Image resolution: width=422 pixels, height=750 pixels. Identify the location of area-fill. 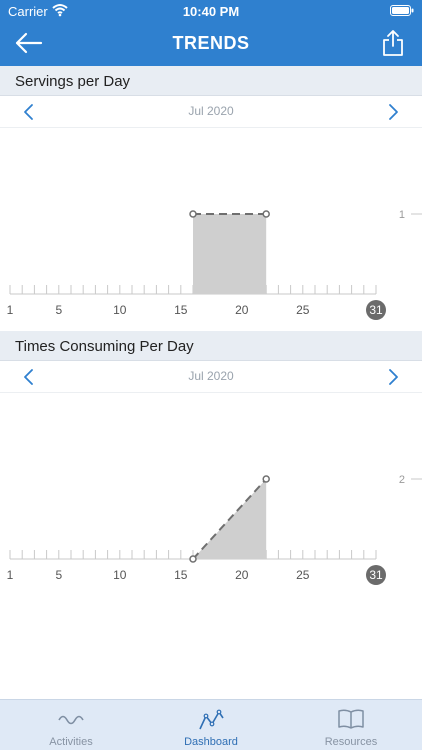
(230, 254).